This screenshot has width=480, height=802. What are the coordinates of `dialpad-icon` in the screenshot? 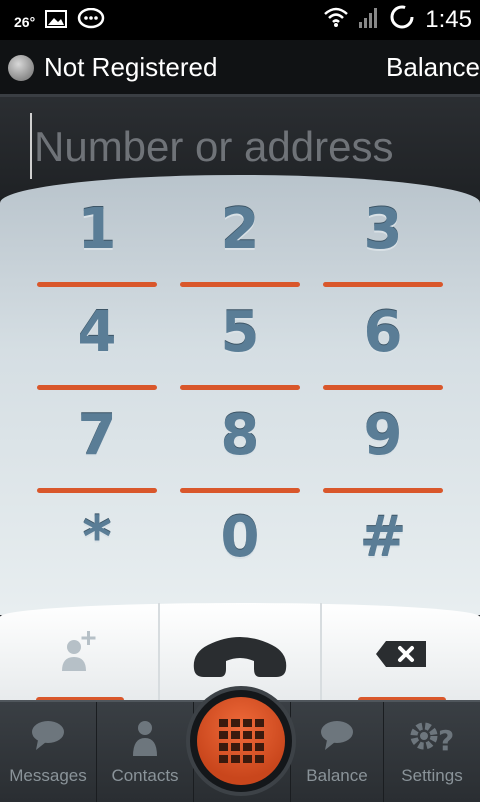 It's located at (241, 743).